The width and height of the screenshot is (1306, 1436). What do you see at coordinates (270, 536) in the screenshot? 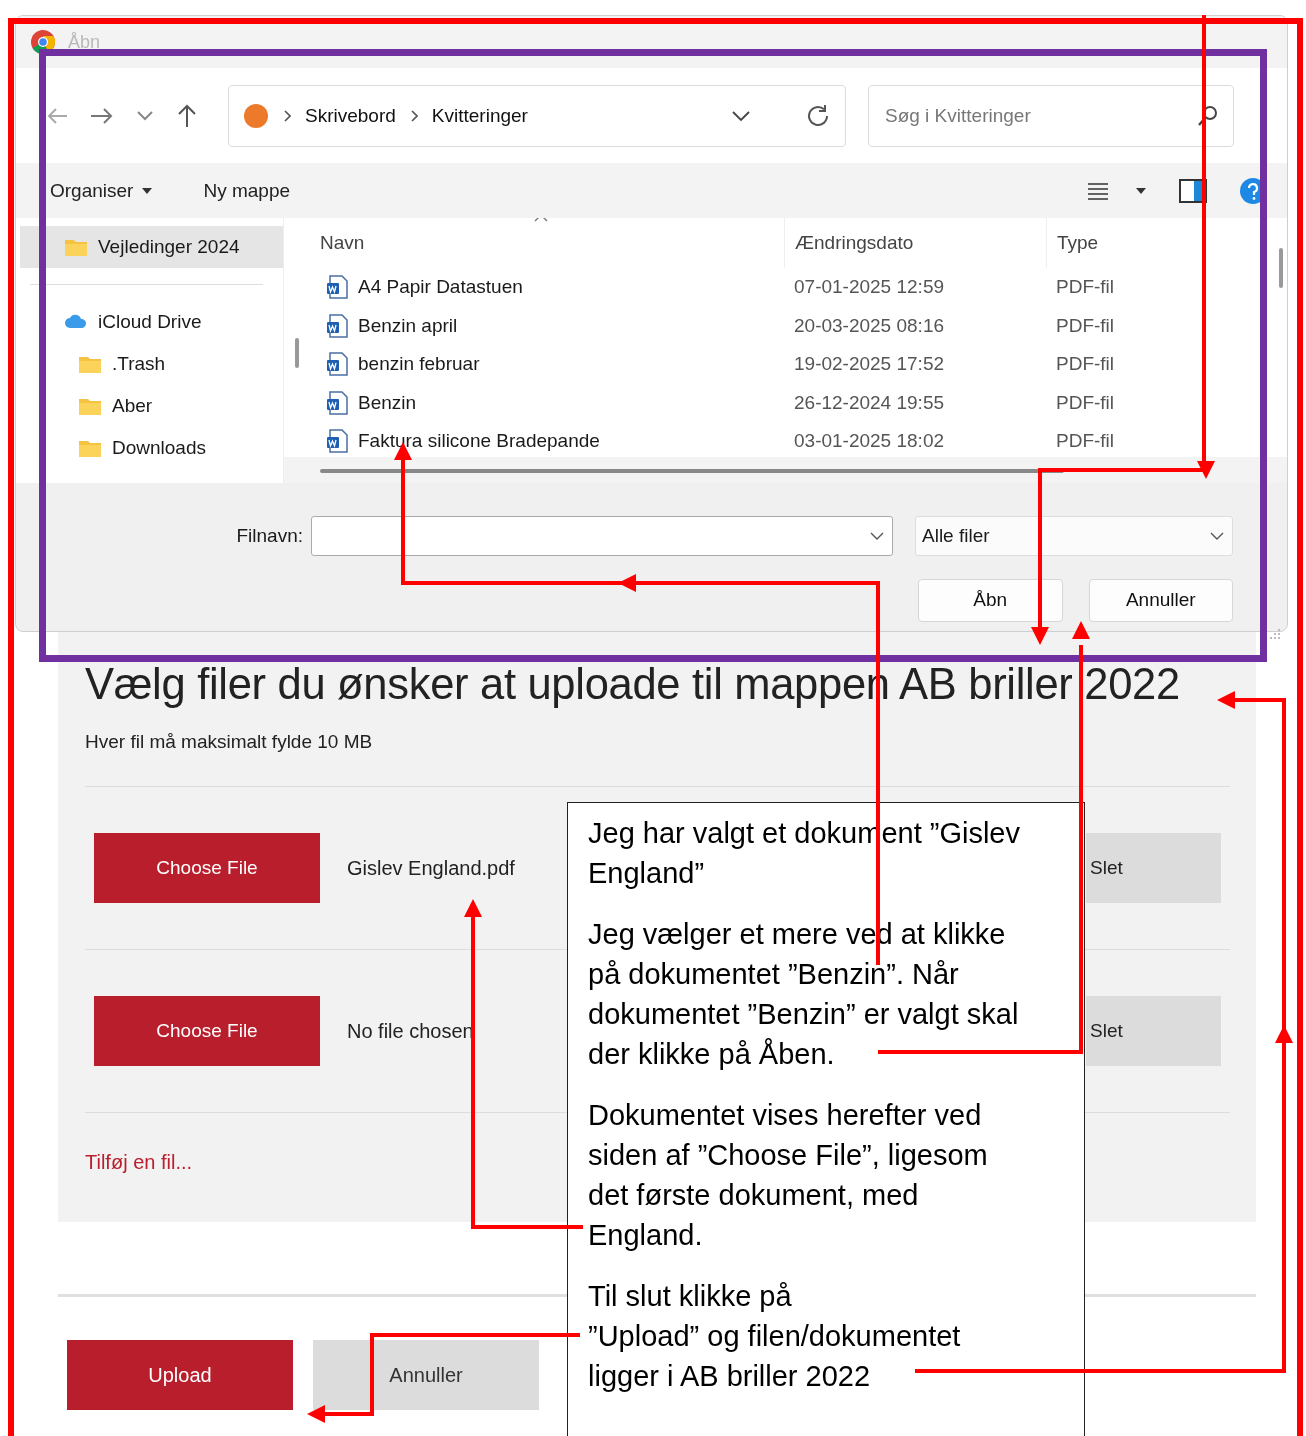
I see `field-label: Filnavn:` at bounding box center [270, 536].